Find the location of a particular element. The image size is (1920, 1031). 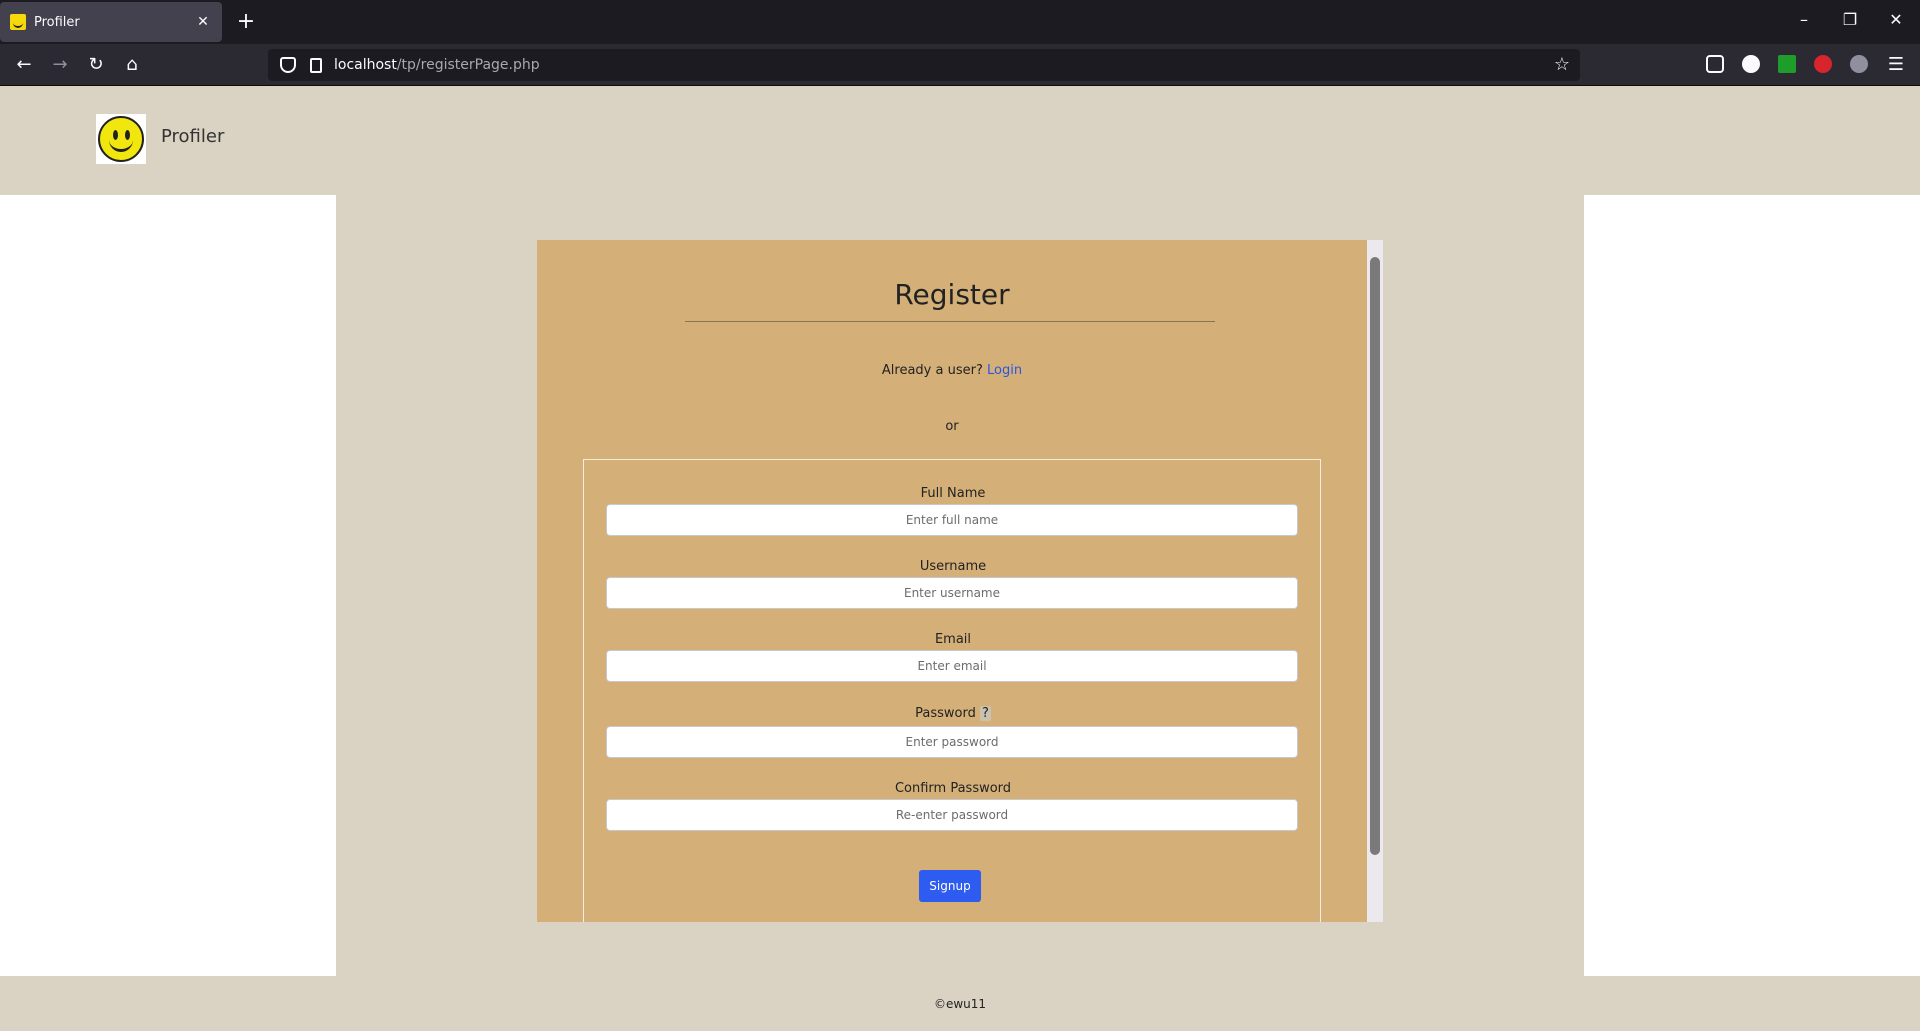

tracking-shield-icon is located at coordinates (288, 65).